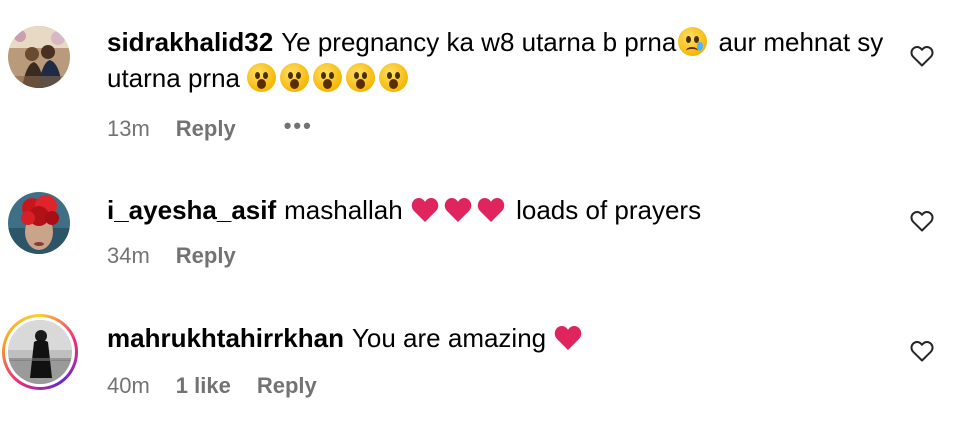 Image resolution: width=957 pixels, height=434 pixels. Describe the element at coordinates (693, 41) in the screenshot. I see `crying-face-icon` at that location.